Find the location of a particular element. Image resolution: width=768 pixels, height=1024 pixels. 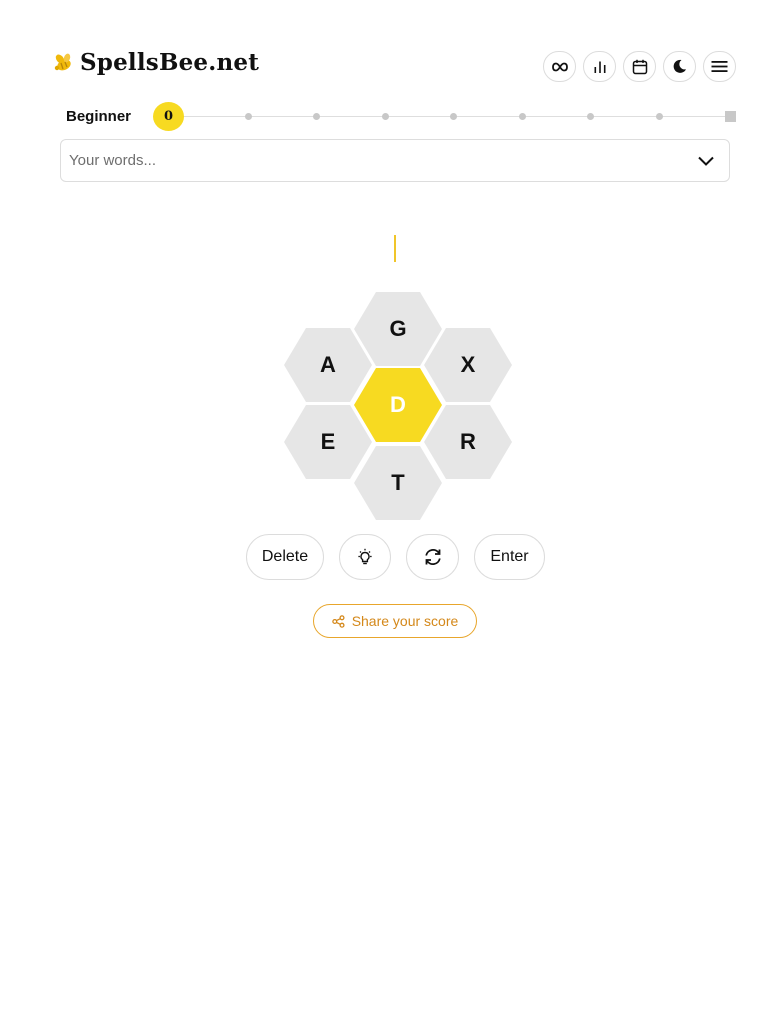

logo: SpellsBee.net is located at coordinates (155, 62).